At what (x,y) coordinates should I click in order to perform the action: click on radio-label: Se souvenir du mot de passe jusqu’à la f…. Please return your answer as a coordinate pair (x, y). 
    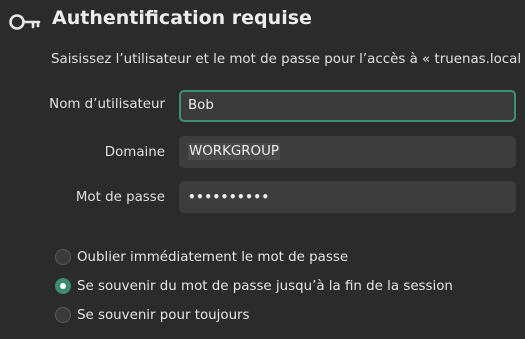
    Looking at the image, I should click on (265, 286).